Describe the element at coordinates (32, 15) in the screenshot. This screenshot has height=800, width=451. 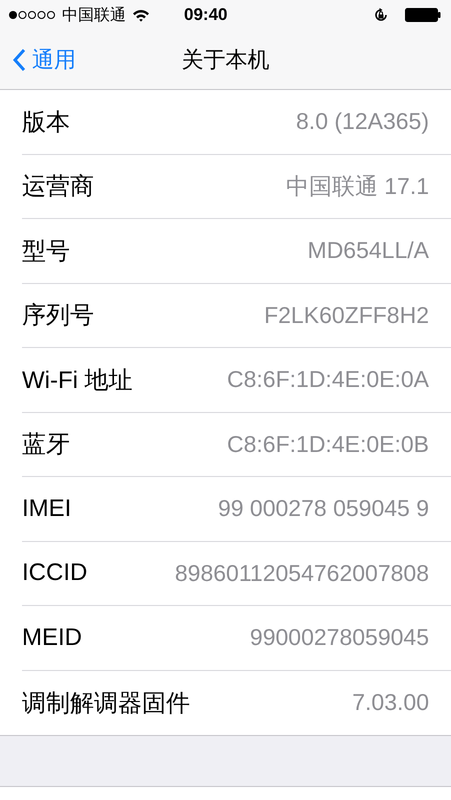
I see `signal-icon` at that location.